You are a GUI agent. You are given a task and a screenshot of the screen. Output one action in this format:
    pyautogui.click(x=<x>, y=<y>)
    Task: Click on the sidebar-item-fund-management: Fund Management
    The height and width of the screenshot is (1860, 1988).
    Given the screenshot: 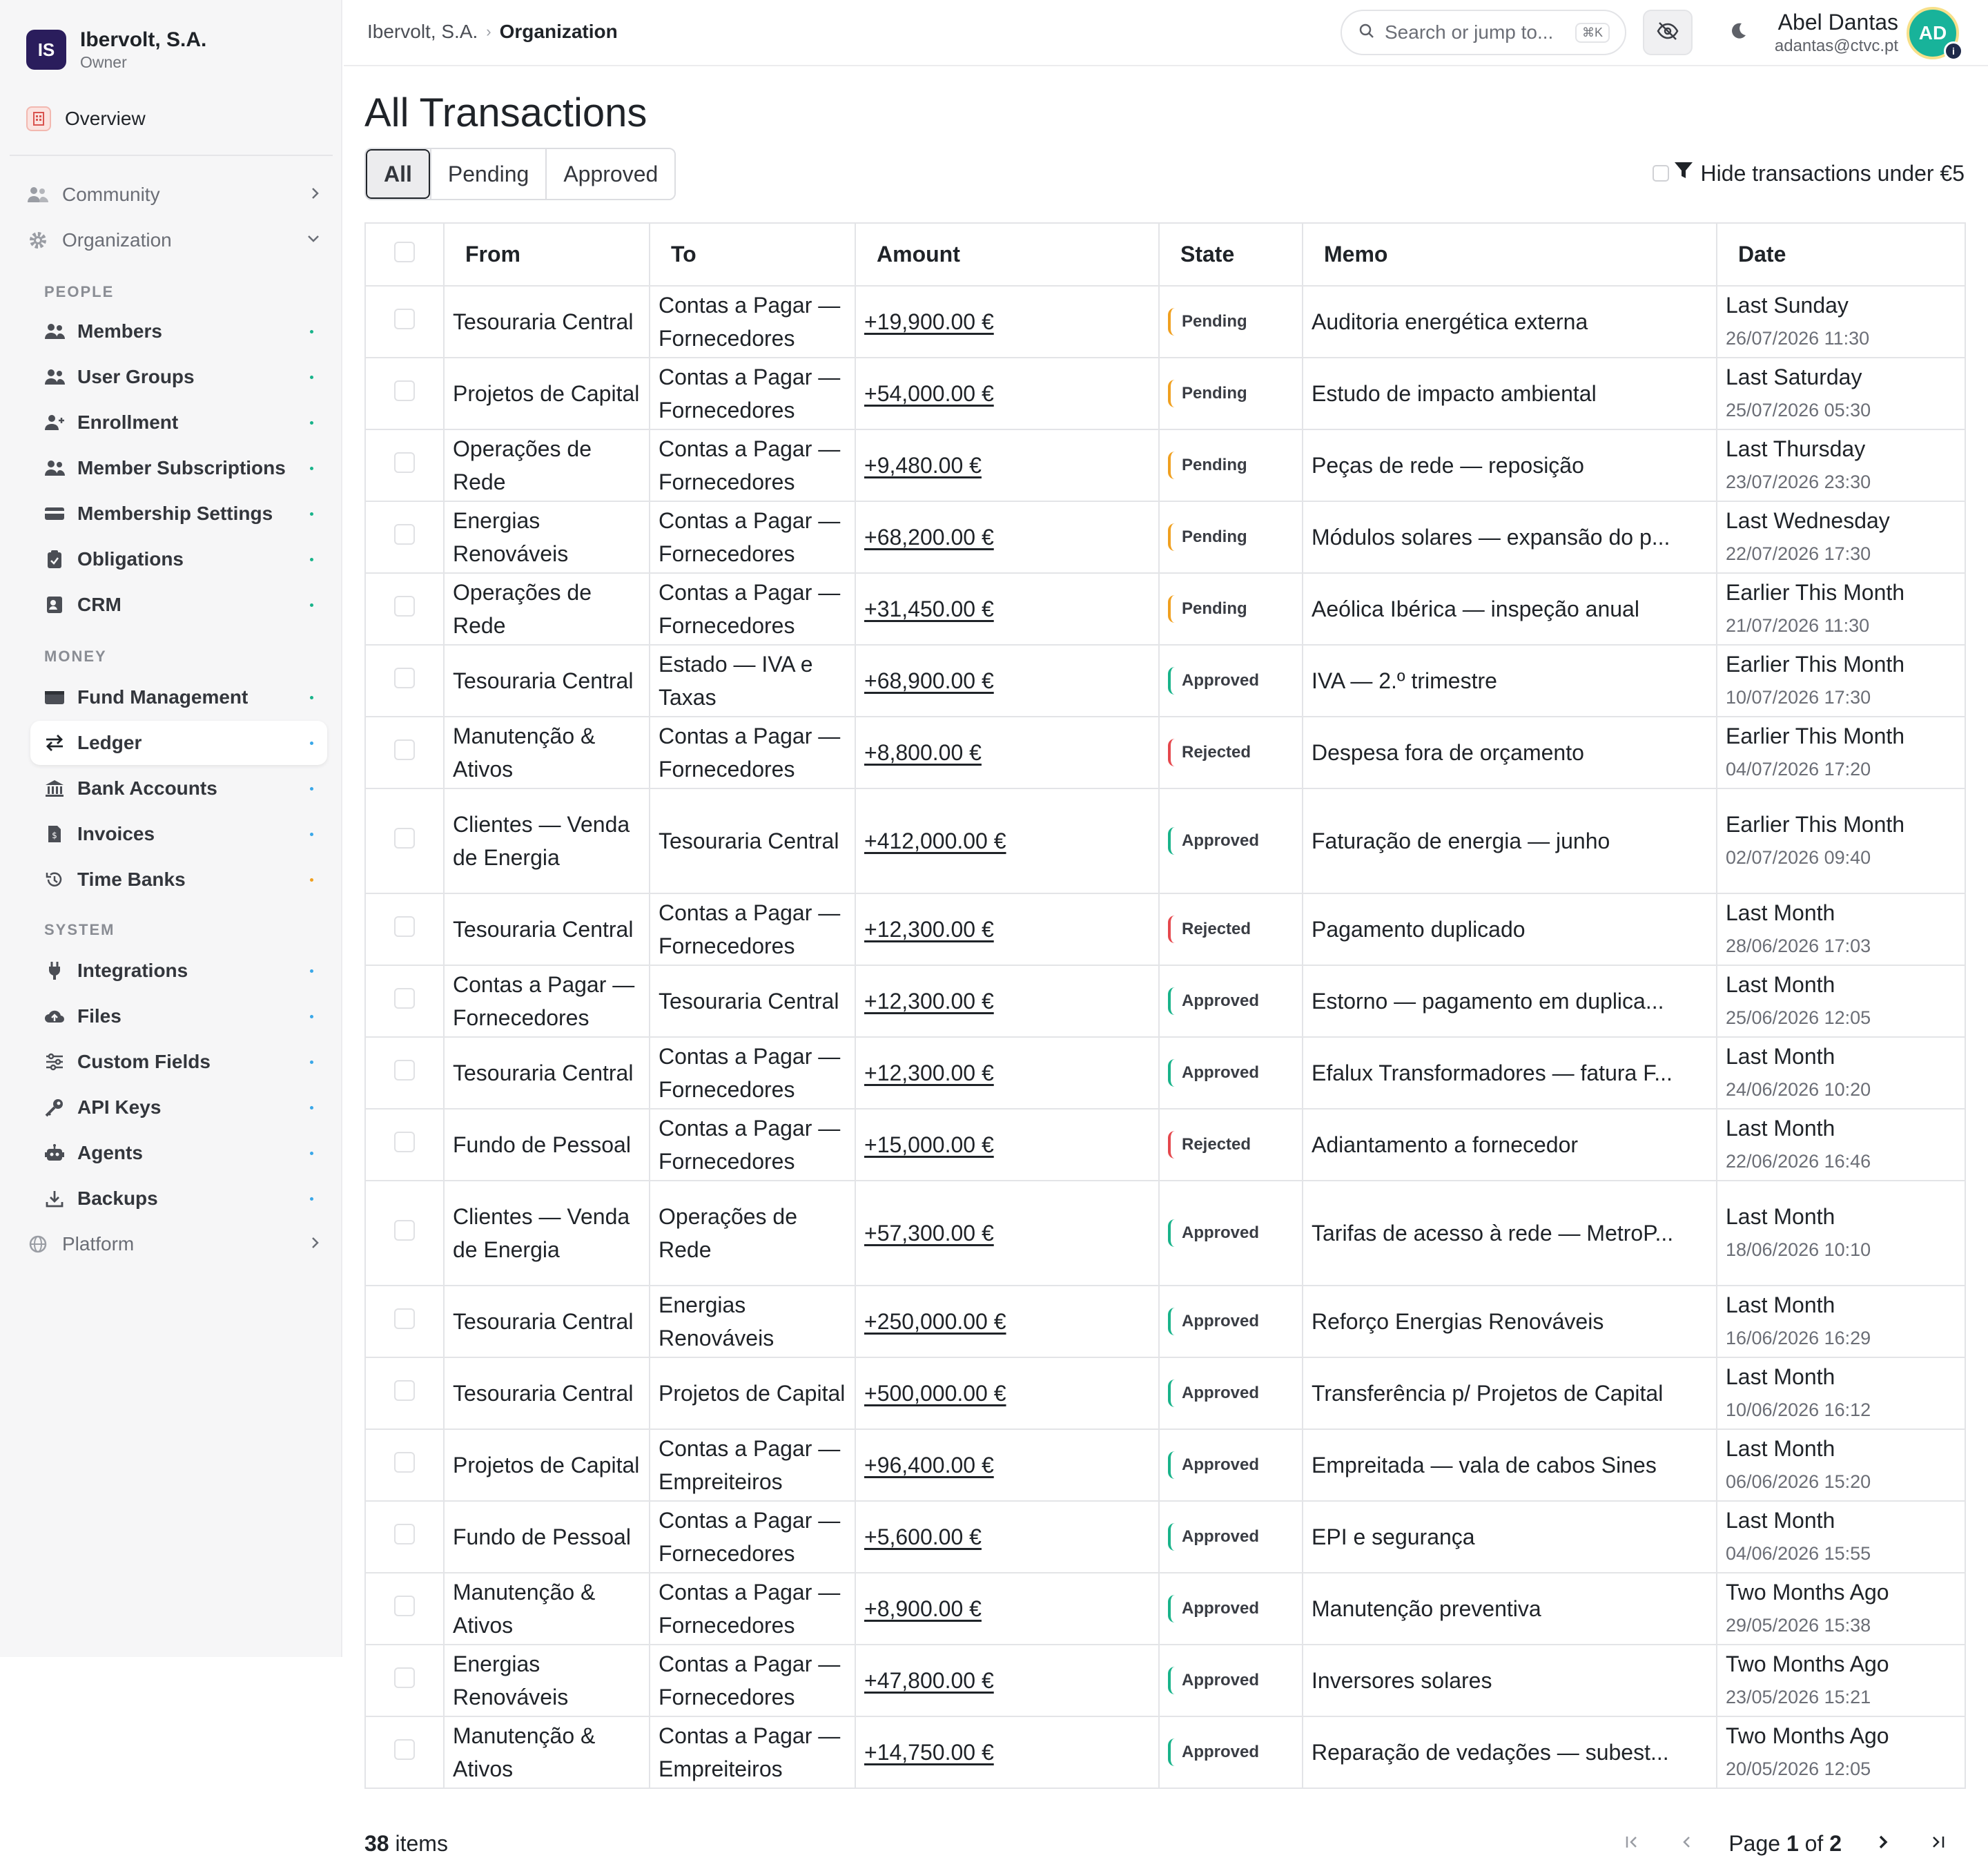 What is the action you would take?
    pyautogui.click(x=178, y=697)
    